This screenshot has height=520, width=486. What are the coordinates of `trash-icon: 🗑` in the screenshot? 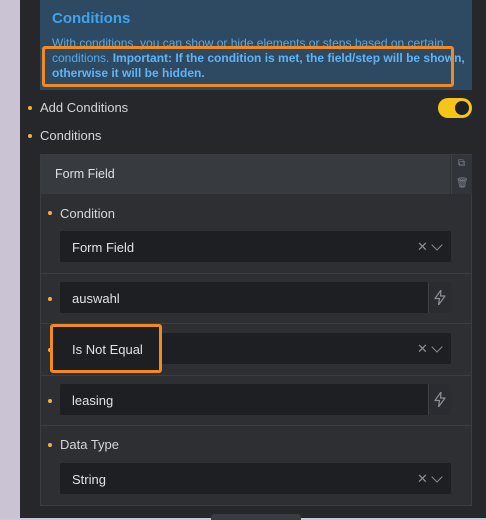 It's located at (462, 183).